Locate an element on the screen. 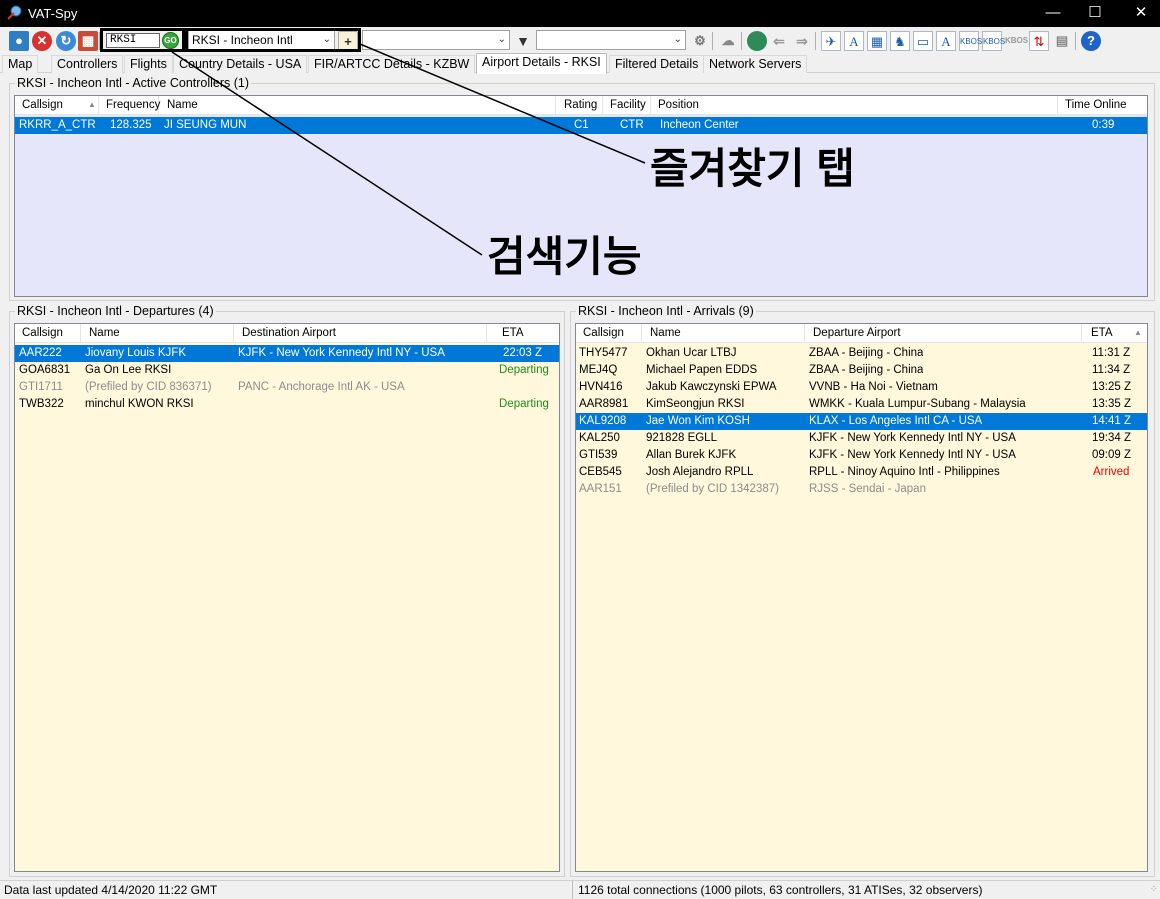 The image size is (1160, 899). controller-time-online: 0:39 is located at coordinates (1103, 125).